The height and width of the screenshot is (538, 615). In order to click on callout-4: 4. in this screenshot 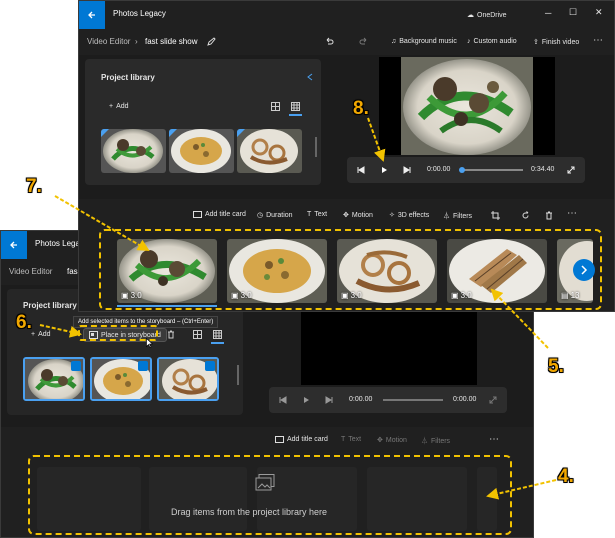, I will do `click(566, 476)`.